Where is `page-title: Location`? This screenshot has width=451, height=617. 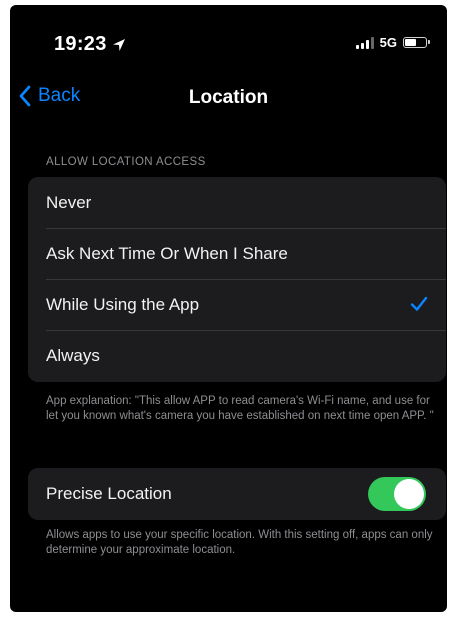
page-title: Location is located at coordinates (228, 97).